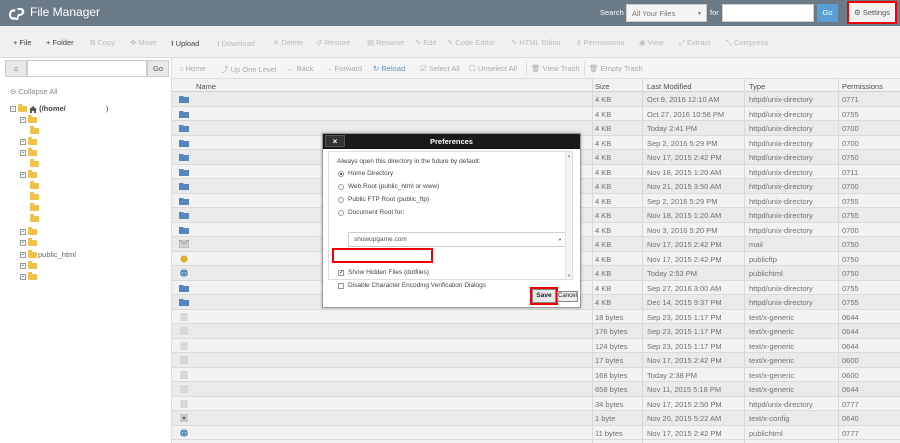 Image resolution: width=900 pixels, height=443 pixels. What do you see at coordinates (382, 255) in the screenshot?
I see `show-hidden-highlight` at bounding box center [382, 255].